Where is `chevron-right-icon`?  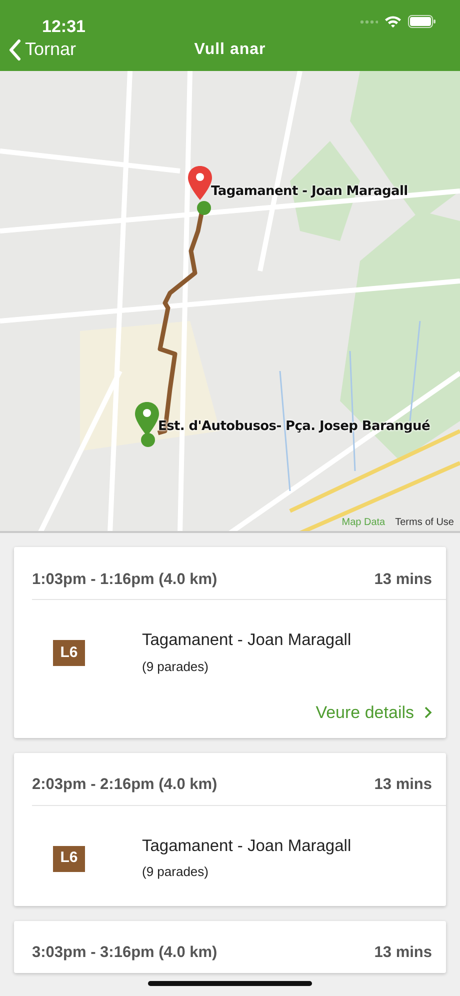 chevron-right-icon is located at coordinates (428, 713).